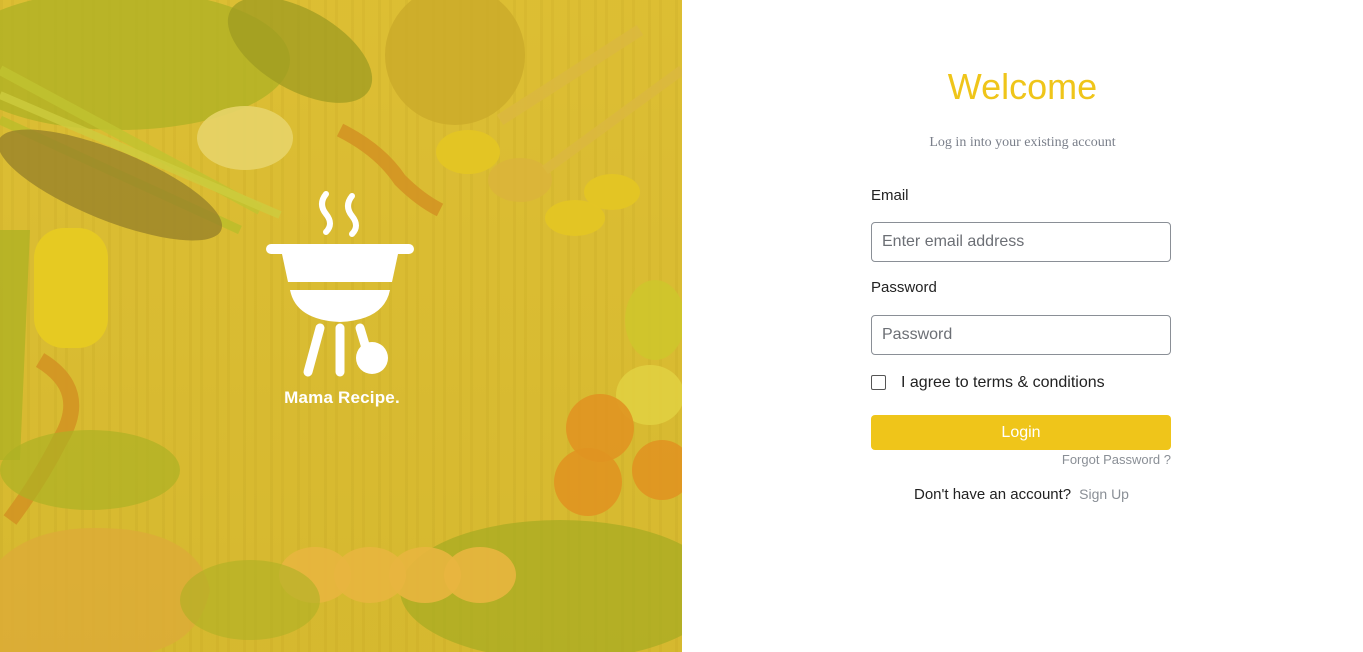 The image size is (1363, 652). Describe the element at coordinates (1003, 382) in the screenshot. I see `terms-label: I agree to terms & conditions` at that location.